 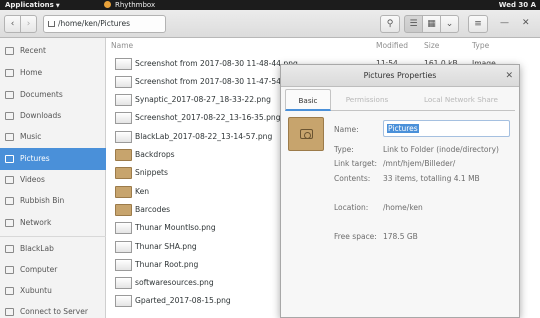 I want to click on column-header-type: Type, so click(x=480, y=46).